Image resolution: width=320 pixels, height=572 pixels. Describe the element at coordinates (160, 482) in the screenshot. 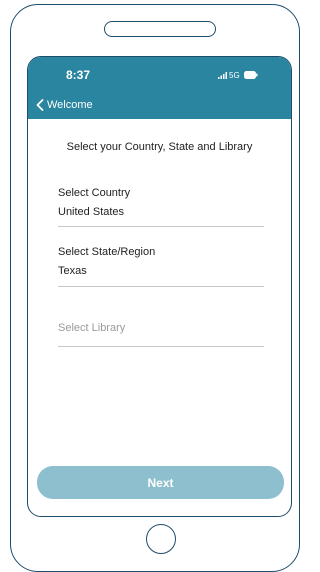

I see `next-button: Next` at that location.